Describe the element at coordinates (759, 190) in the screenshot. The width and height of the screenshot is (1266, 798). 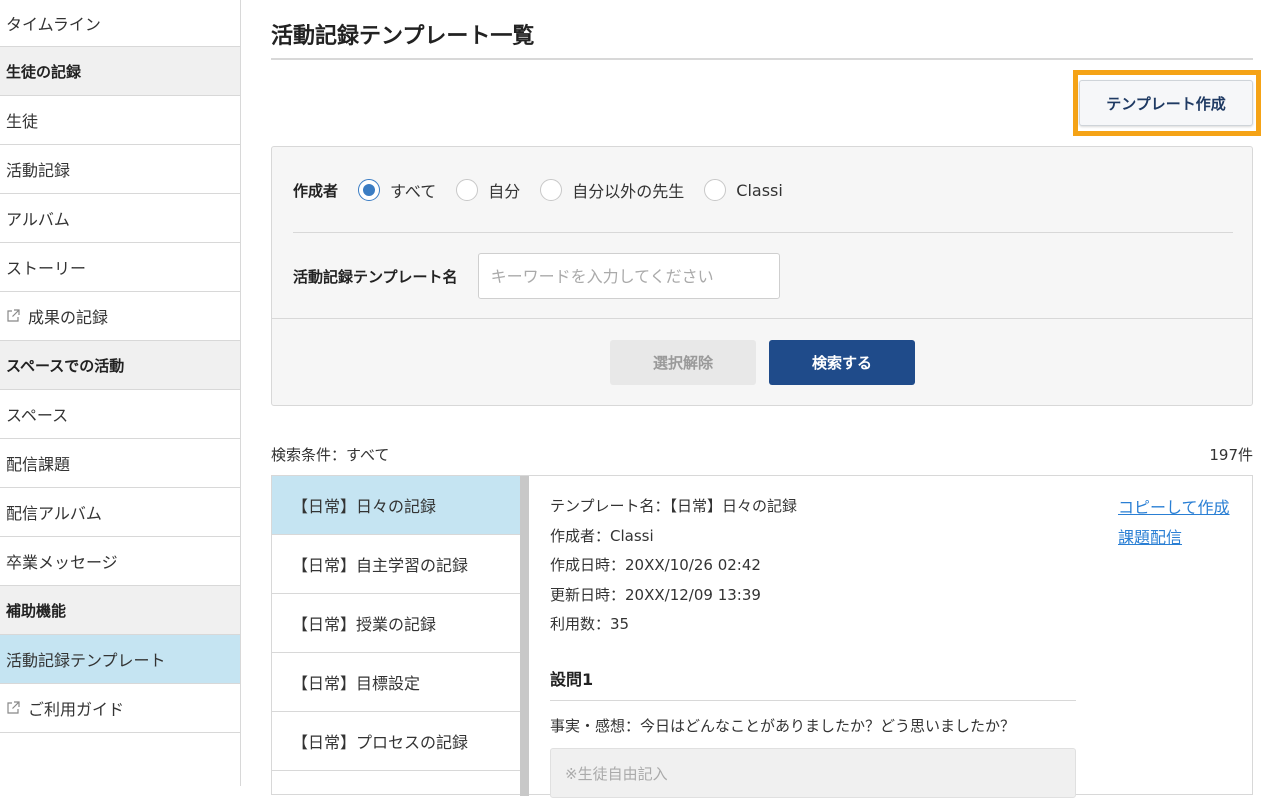
I see `radio-label: Classi` at that location.